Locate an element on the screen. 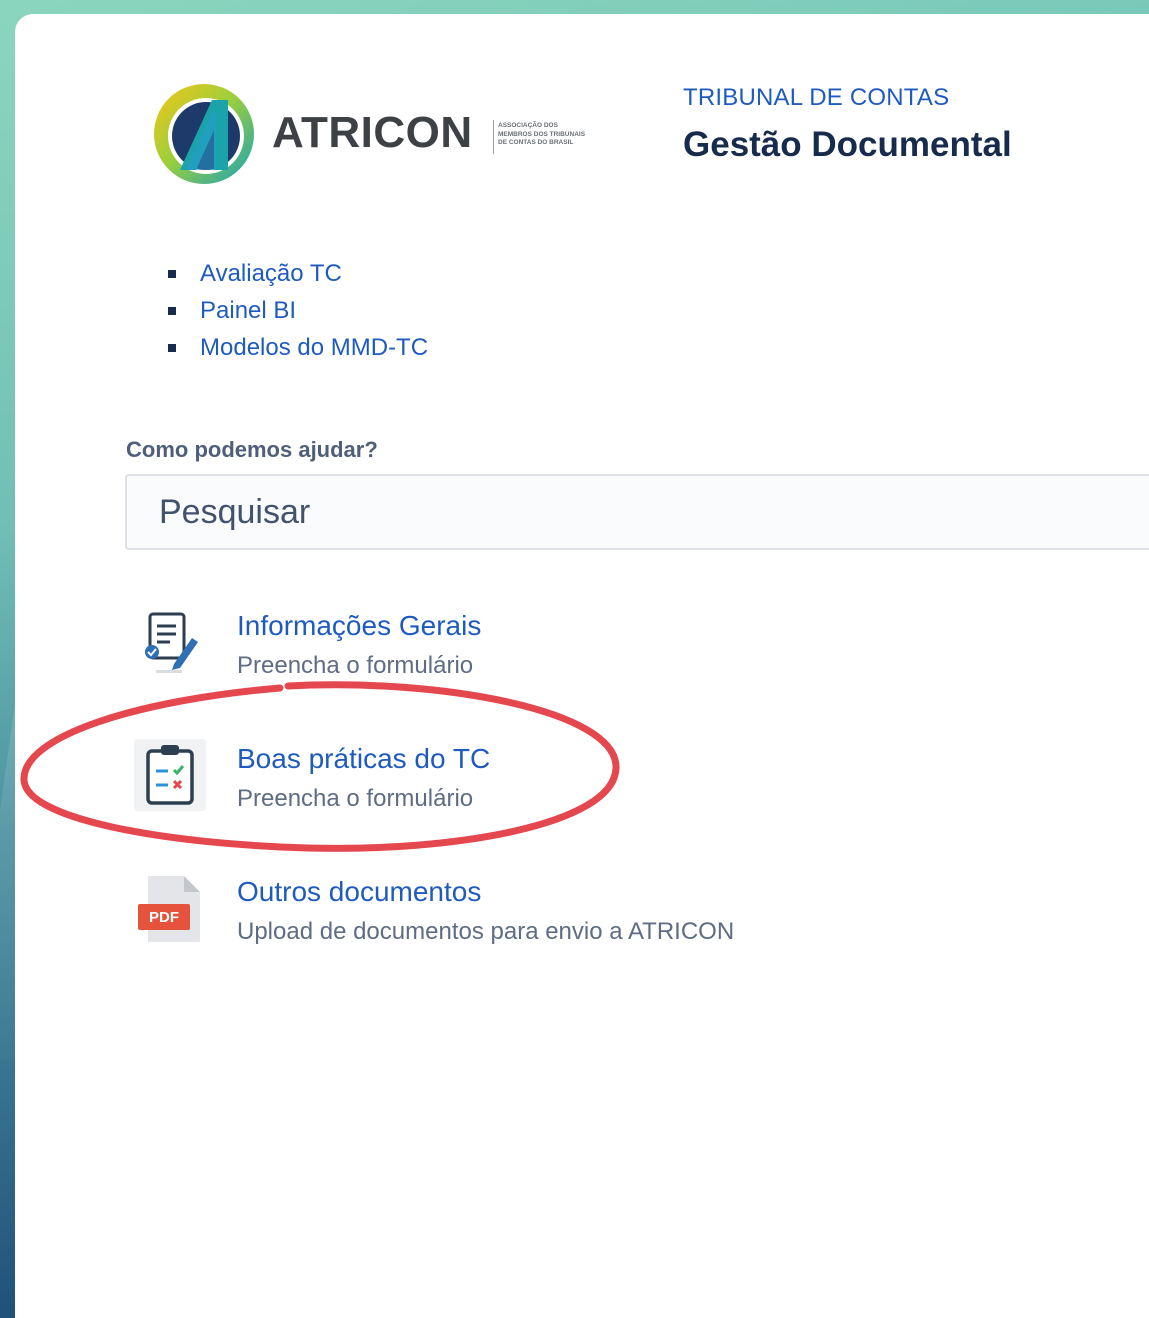 This screenshot has height=1318, width=1149. portal-title: Gestão Documental is located at coordinates (847, 144).